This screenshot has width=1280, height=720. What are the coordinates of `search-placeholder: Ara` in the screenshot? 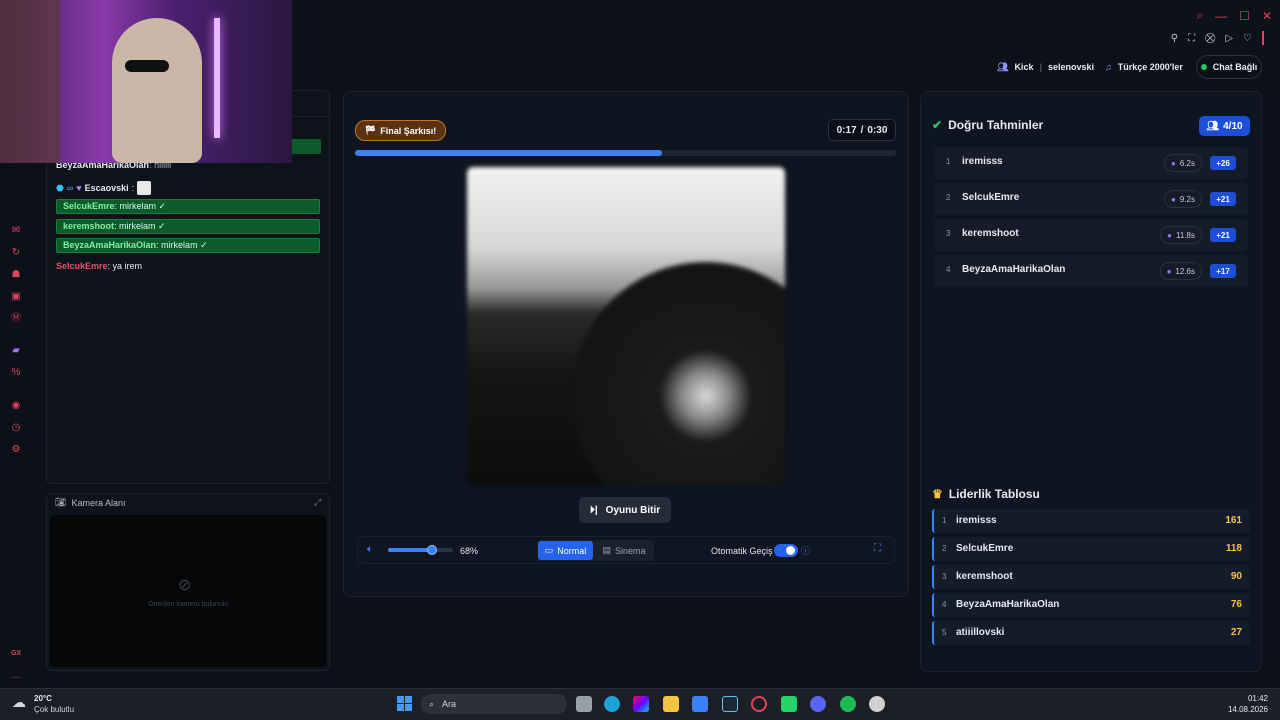 It's located at (449, 704).